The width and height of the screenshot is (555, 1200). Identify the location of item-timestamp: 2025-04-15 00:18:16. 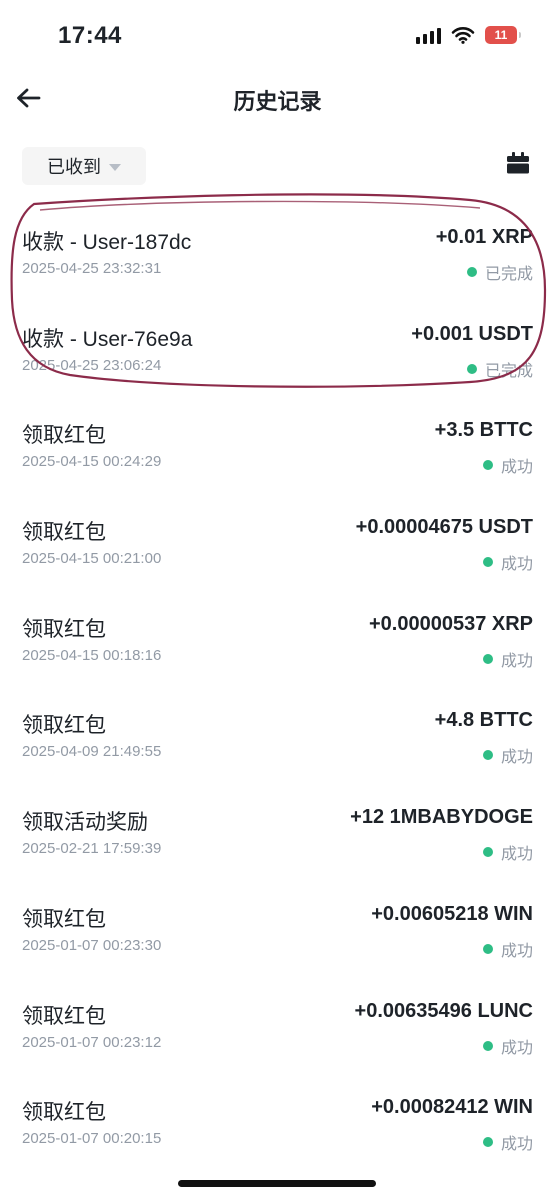
(92, 655).